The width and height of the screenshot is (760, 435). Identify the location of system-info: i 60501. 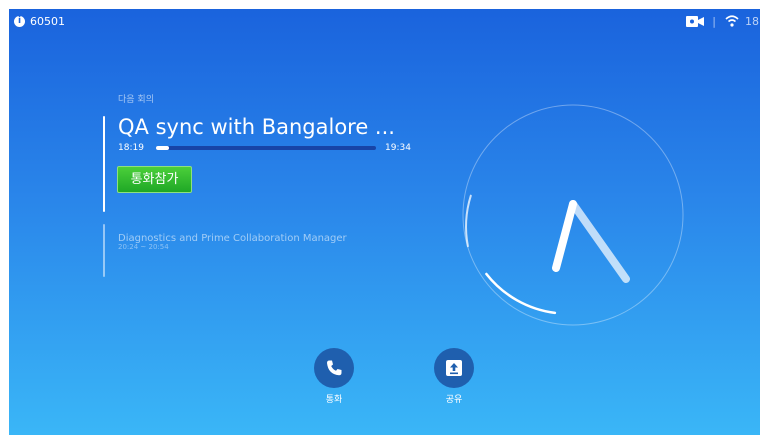
(39, 21).